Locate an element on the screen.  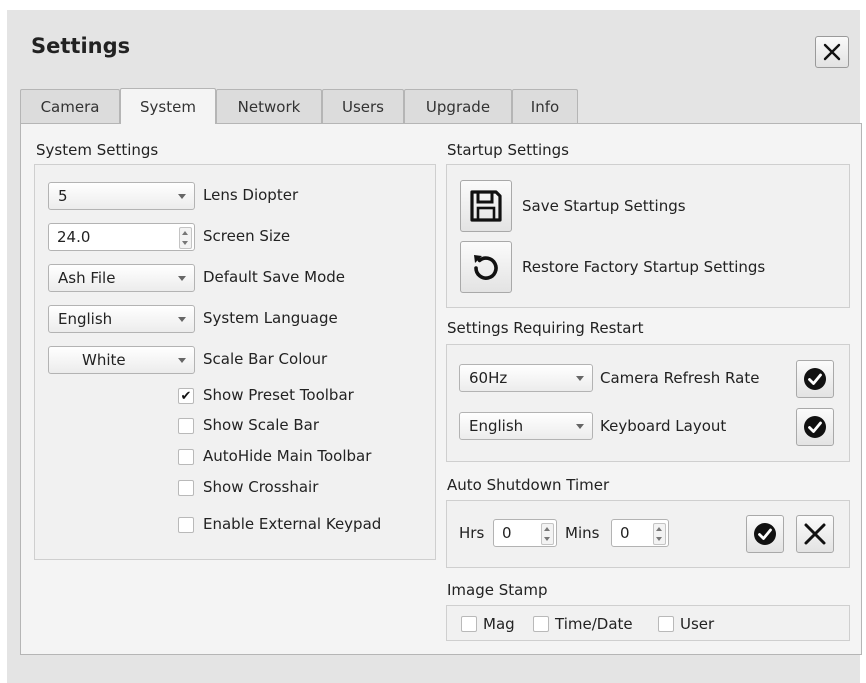
stamp-user-label: User is located at coordinates (697, 624).